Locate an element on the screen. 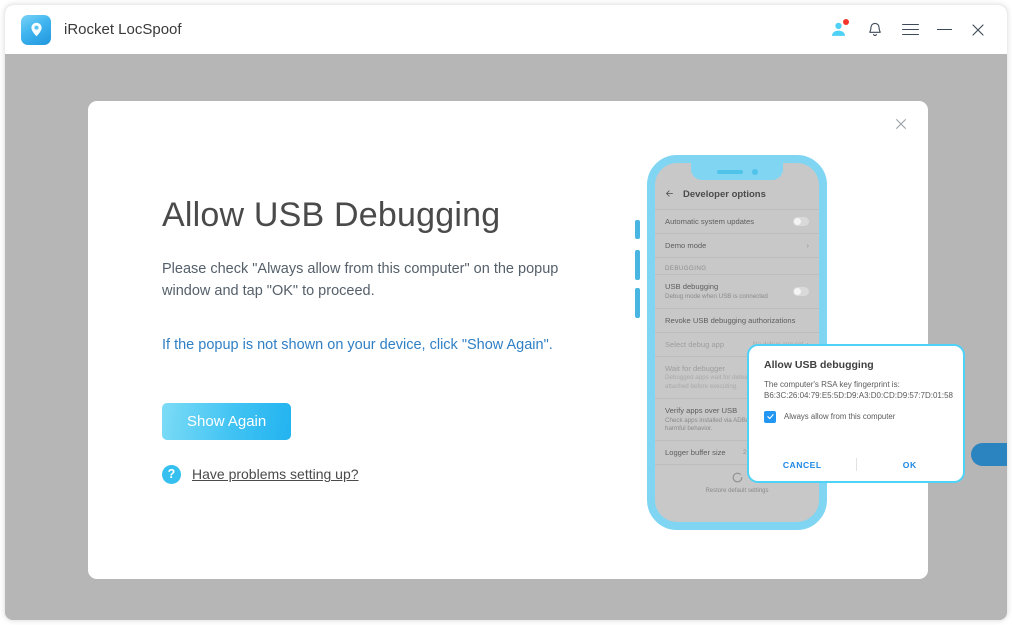  row-label: Wait for debugger is located at coordinates (695, 368).